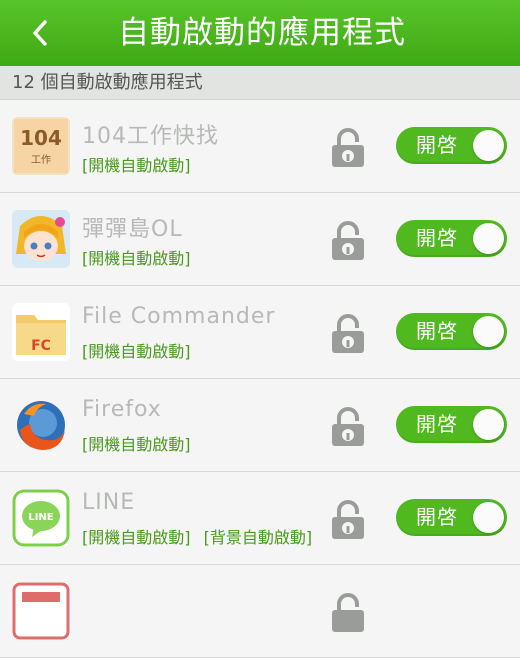 This screenshot has height=658, width=520. Describe the element at coordinates (41, 346) in the screenshot. I see `svg-text: FC` at that location.